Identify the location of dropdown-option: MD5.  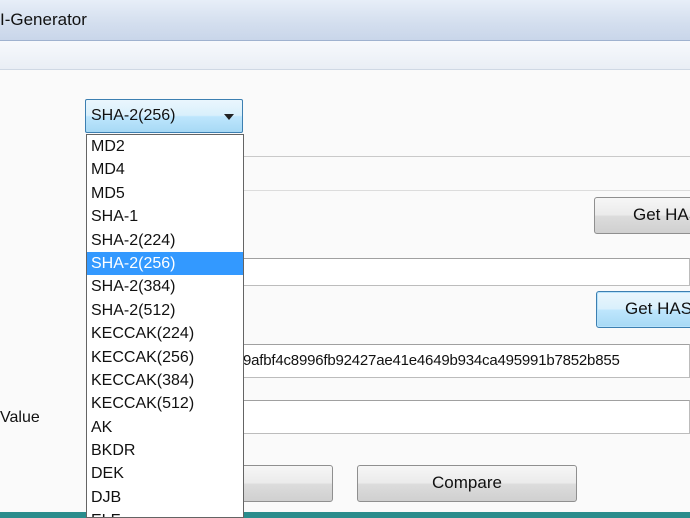
(165, 193).